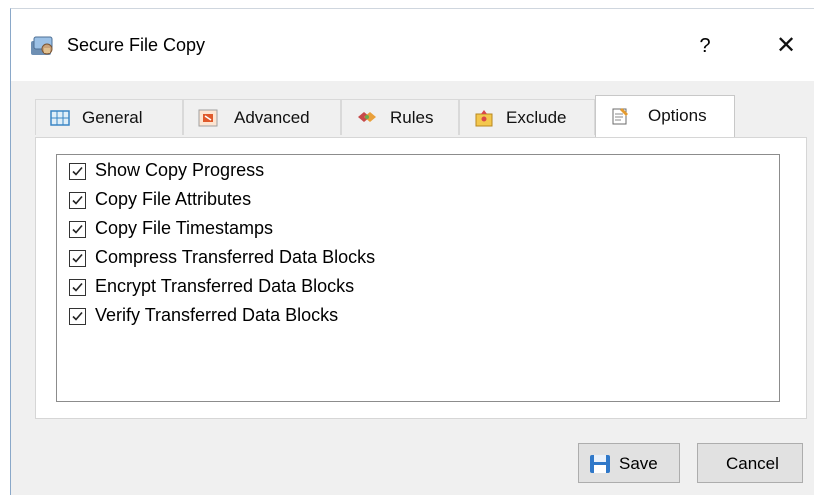 This screenshot has width=814, height=495. Describe the element at coordinates (112, 117) in the screenshot. I see `tab-general-label: General` at that location.